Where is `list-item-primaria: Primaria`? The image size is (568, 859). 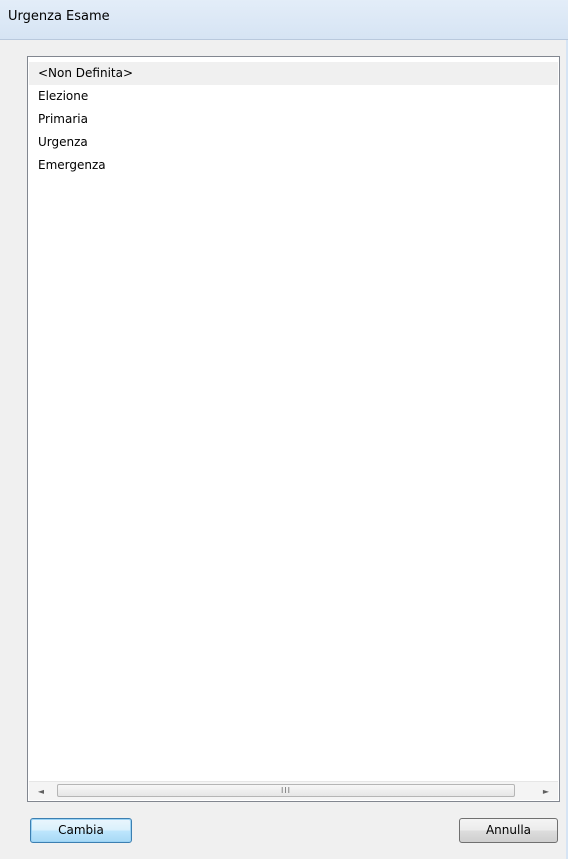
list-item-primaria: Primaria is located at coordinates (293, 119).